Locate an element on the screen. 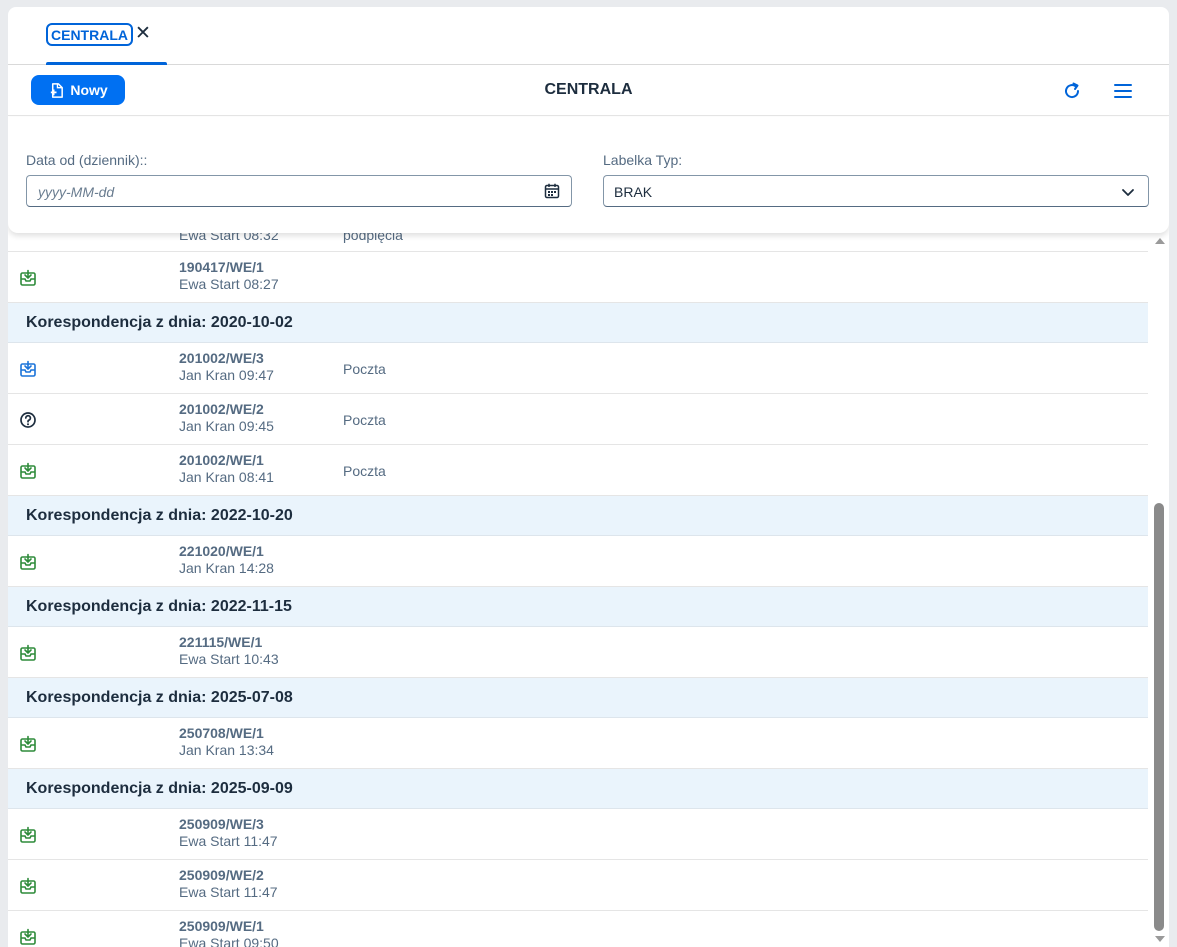 The width and height of the screenshot is (1177, 947). author-time: Ewa Start 09:50 is located at coordinates (229, 941).